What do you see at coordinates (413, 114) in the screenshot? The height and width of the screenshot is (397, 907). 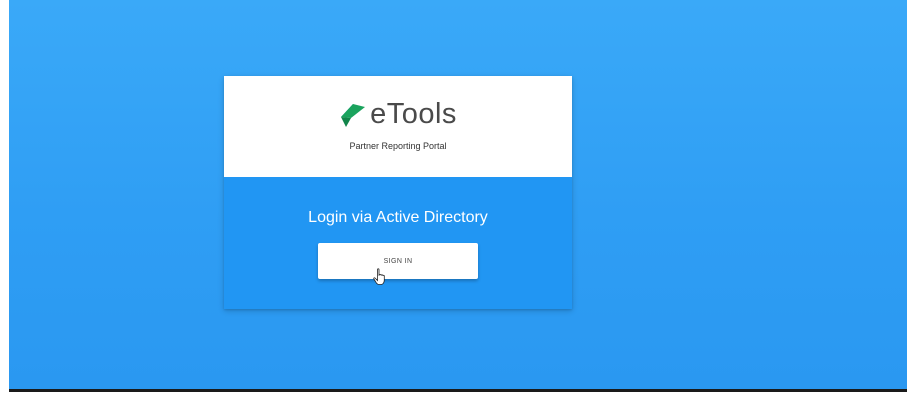 I see `brand-name: eTools` at bounding box center [413, 114].